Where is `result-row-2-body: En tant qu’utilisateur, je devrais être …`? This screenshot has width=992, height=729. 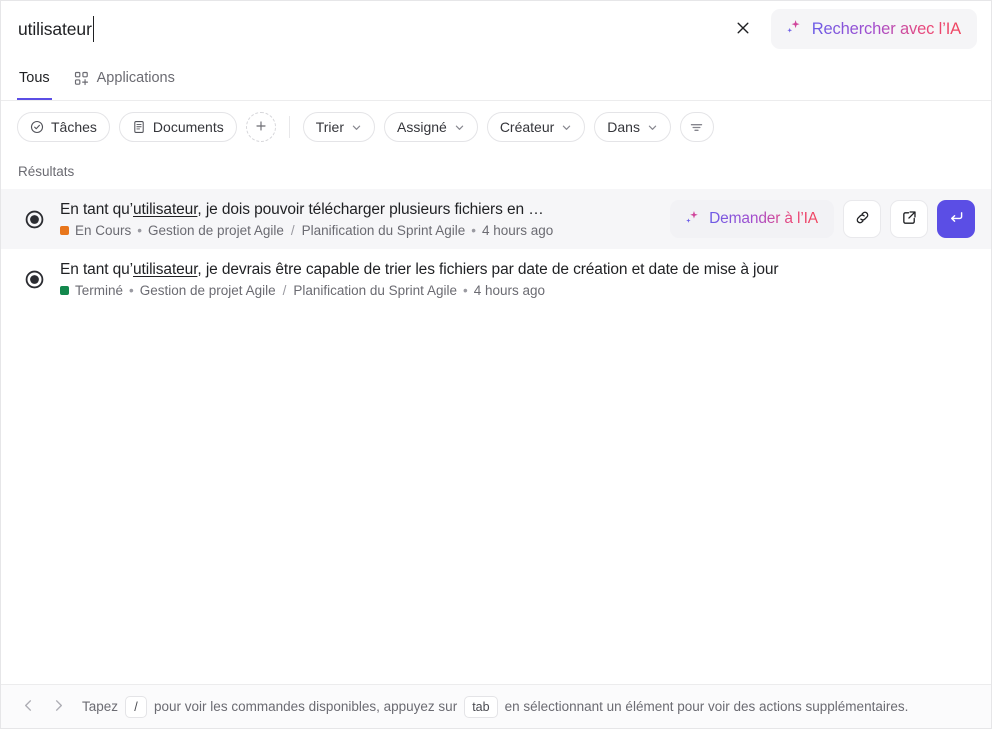
result-row-2-body: En tant qu’utilisateur, je devrais être … is located at coordinates (517, 279).